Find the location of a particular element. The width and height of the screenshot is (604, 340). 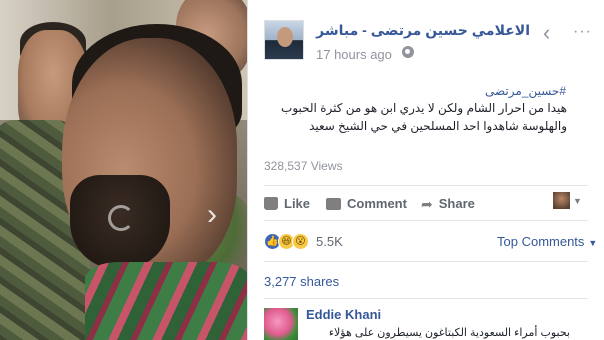

author-avatar is located at coordinates (284, 40).